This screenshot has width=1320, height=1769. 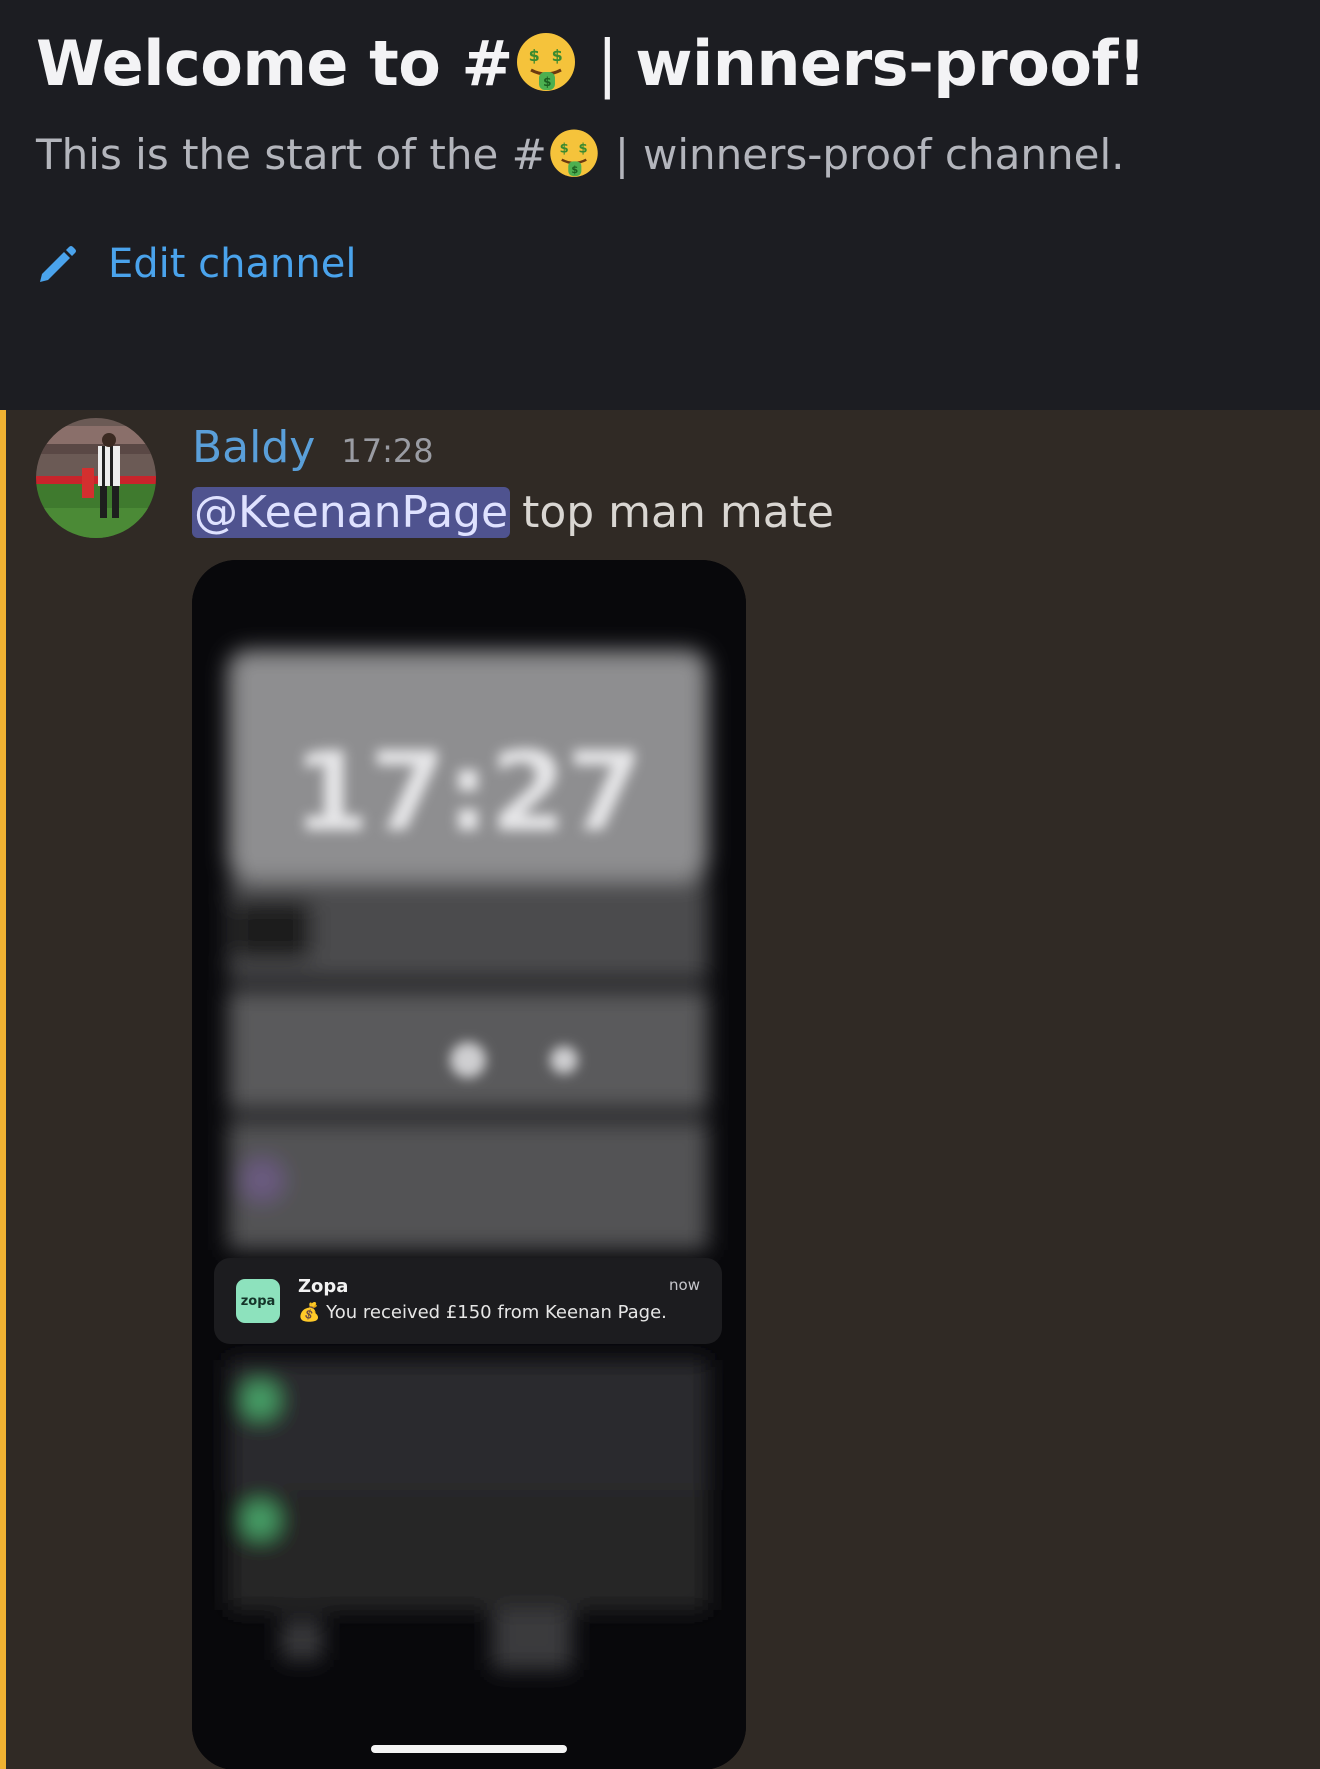 I want to click on blurred-clock: 17:27, so click(x=468, y=792).